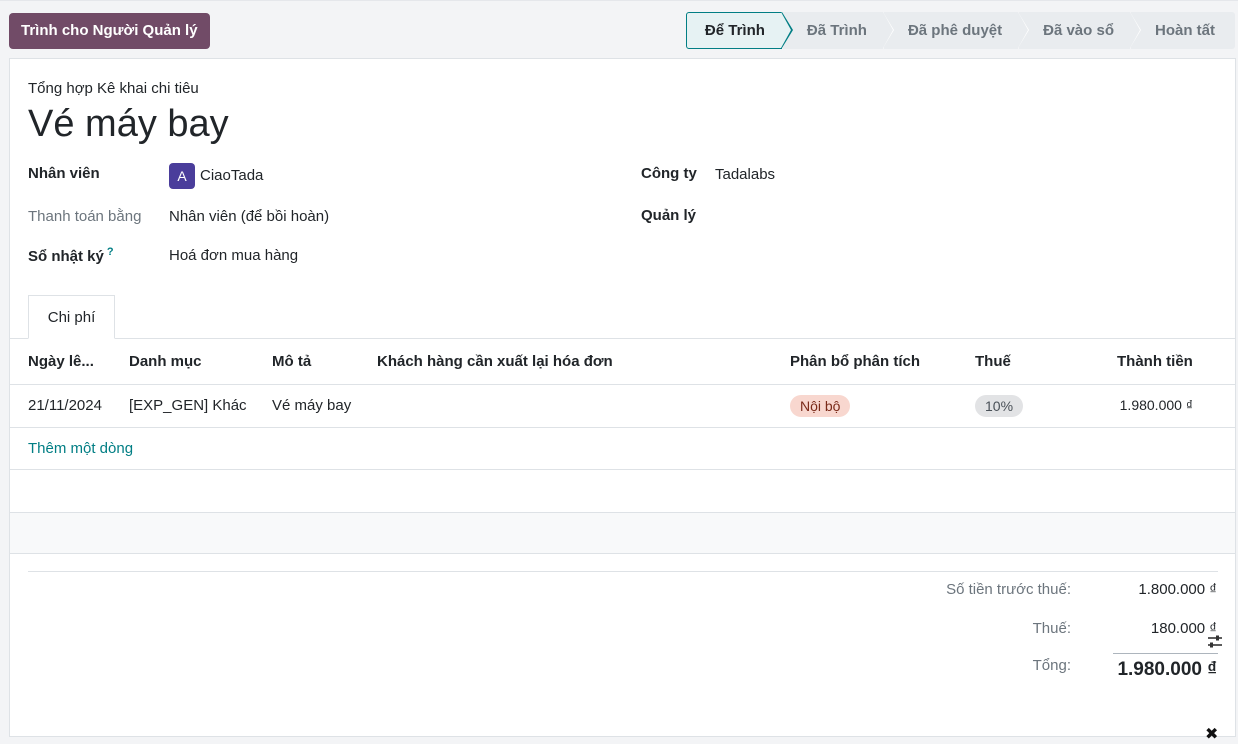  What do you see at coordinates (1211, 734) in the screenshot?
I see `close-icon: ✖` at bounding box center [1211, 734].